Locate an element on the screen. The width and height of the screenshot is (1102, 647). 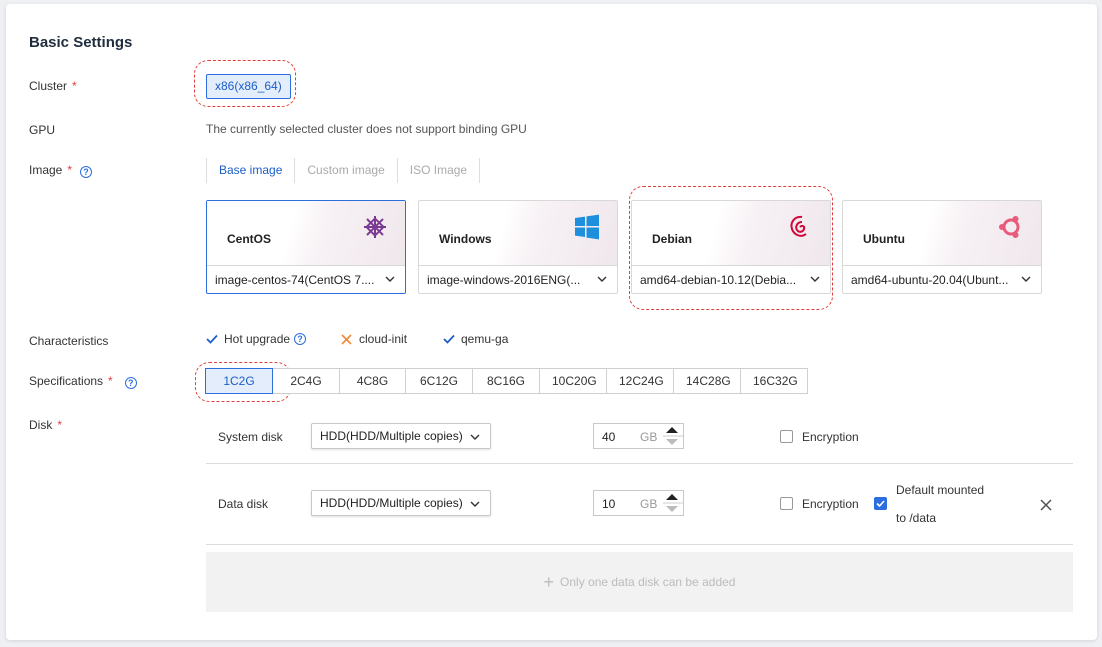
spec-12c24g: 12C24G is located at coordinates (640, 381).